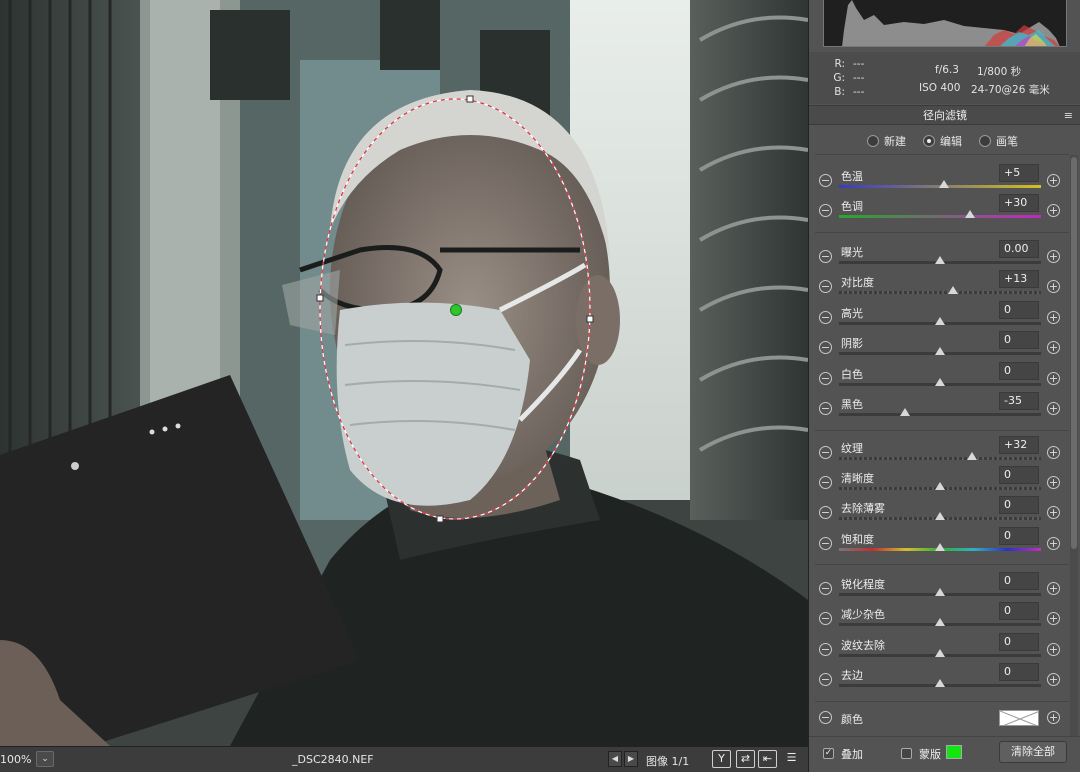  What do you see at coordinates (45, 759) in the screenshot?
I see `zoom-dropdown: ⌄` at bounding box center [45, 759].